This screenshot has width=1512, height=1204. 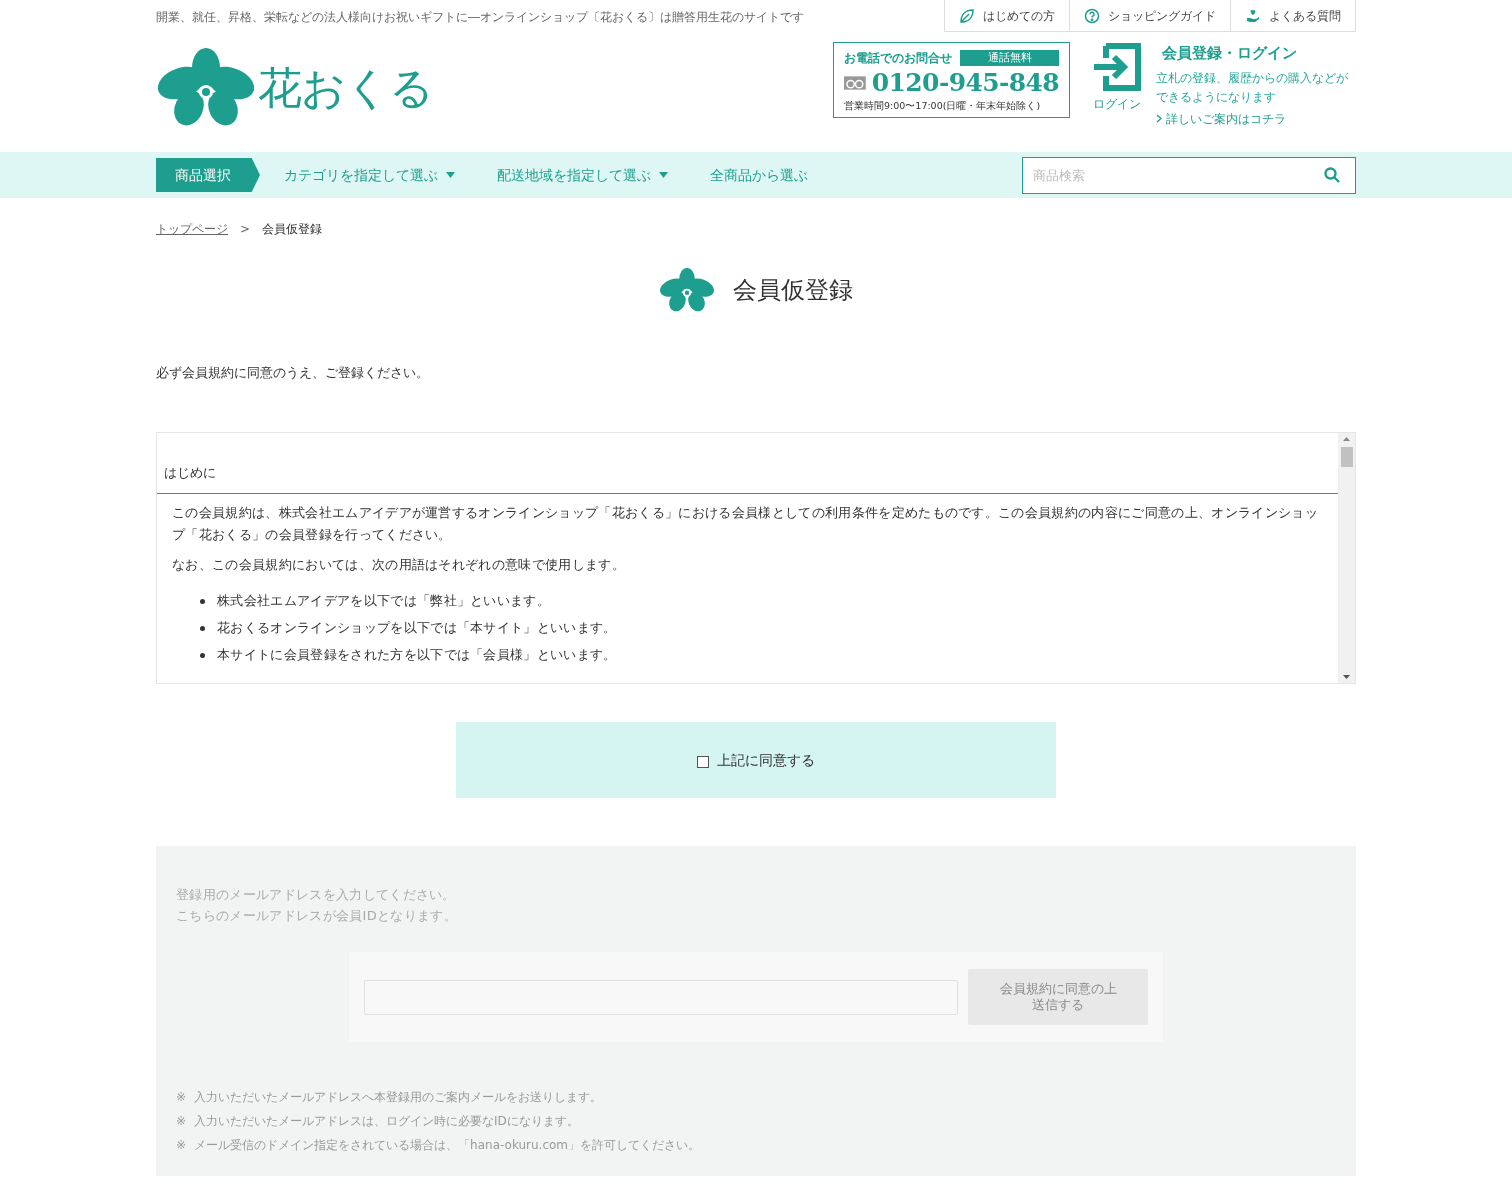 I want to click on form-instruction: 登録用のメールアドレスを入力してください。, so click(x=316, y=895).